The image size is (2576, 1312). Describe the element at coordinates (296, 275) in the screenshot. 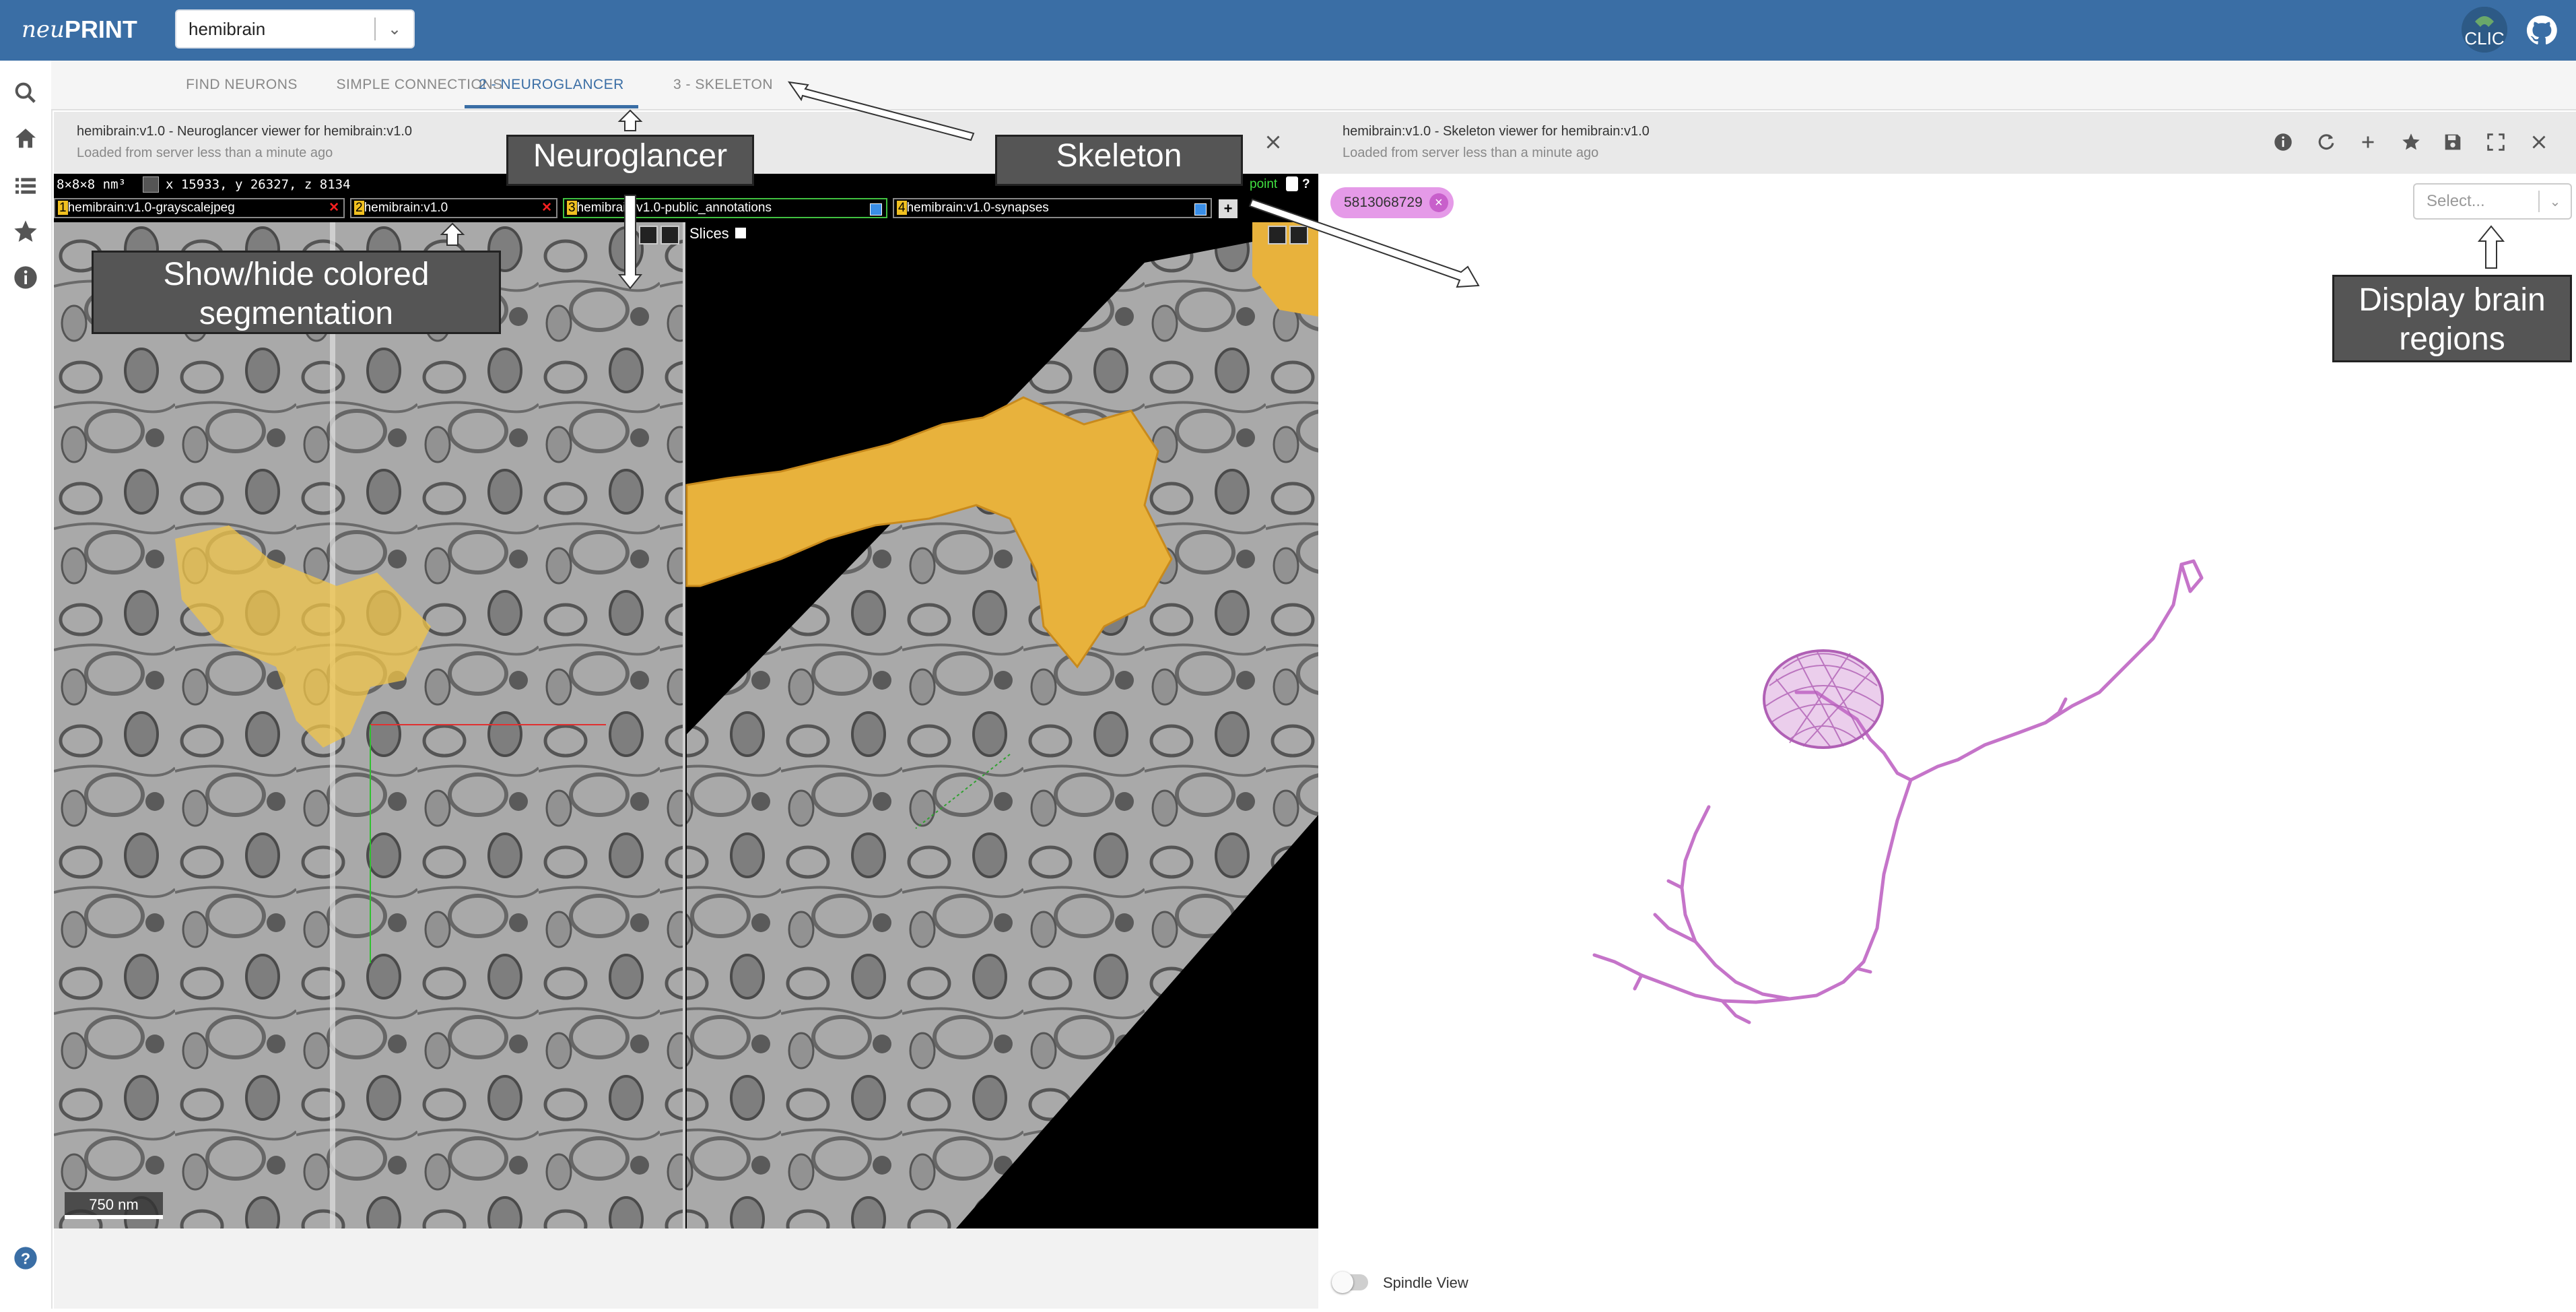

I see `callout-segmentation-line1: Show/hide colored` at that location.